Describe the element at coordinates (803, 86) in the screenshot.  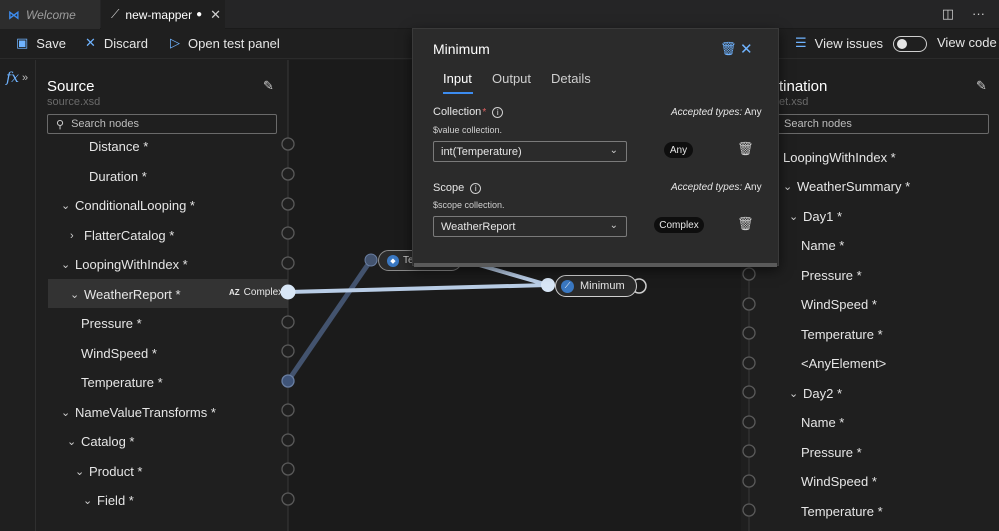
I see `destination-title: tination` at that location.